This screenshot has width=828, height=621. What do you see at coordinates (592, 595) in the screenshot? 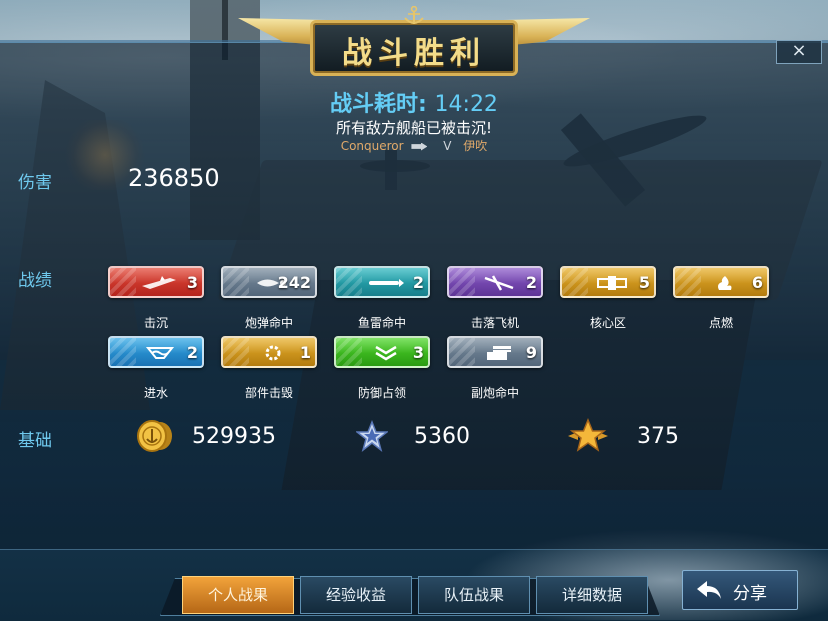
I see `tab-detailed-data: 详细数据` at bounding box center [592, 595].